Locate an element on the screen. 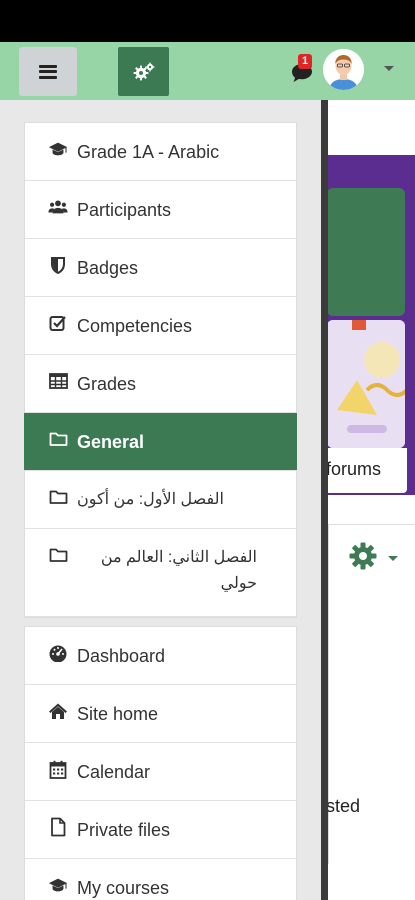  cogs-icon is located at coordinates (143, 71).